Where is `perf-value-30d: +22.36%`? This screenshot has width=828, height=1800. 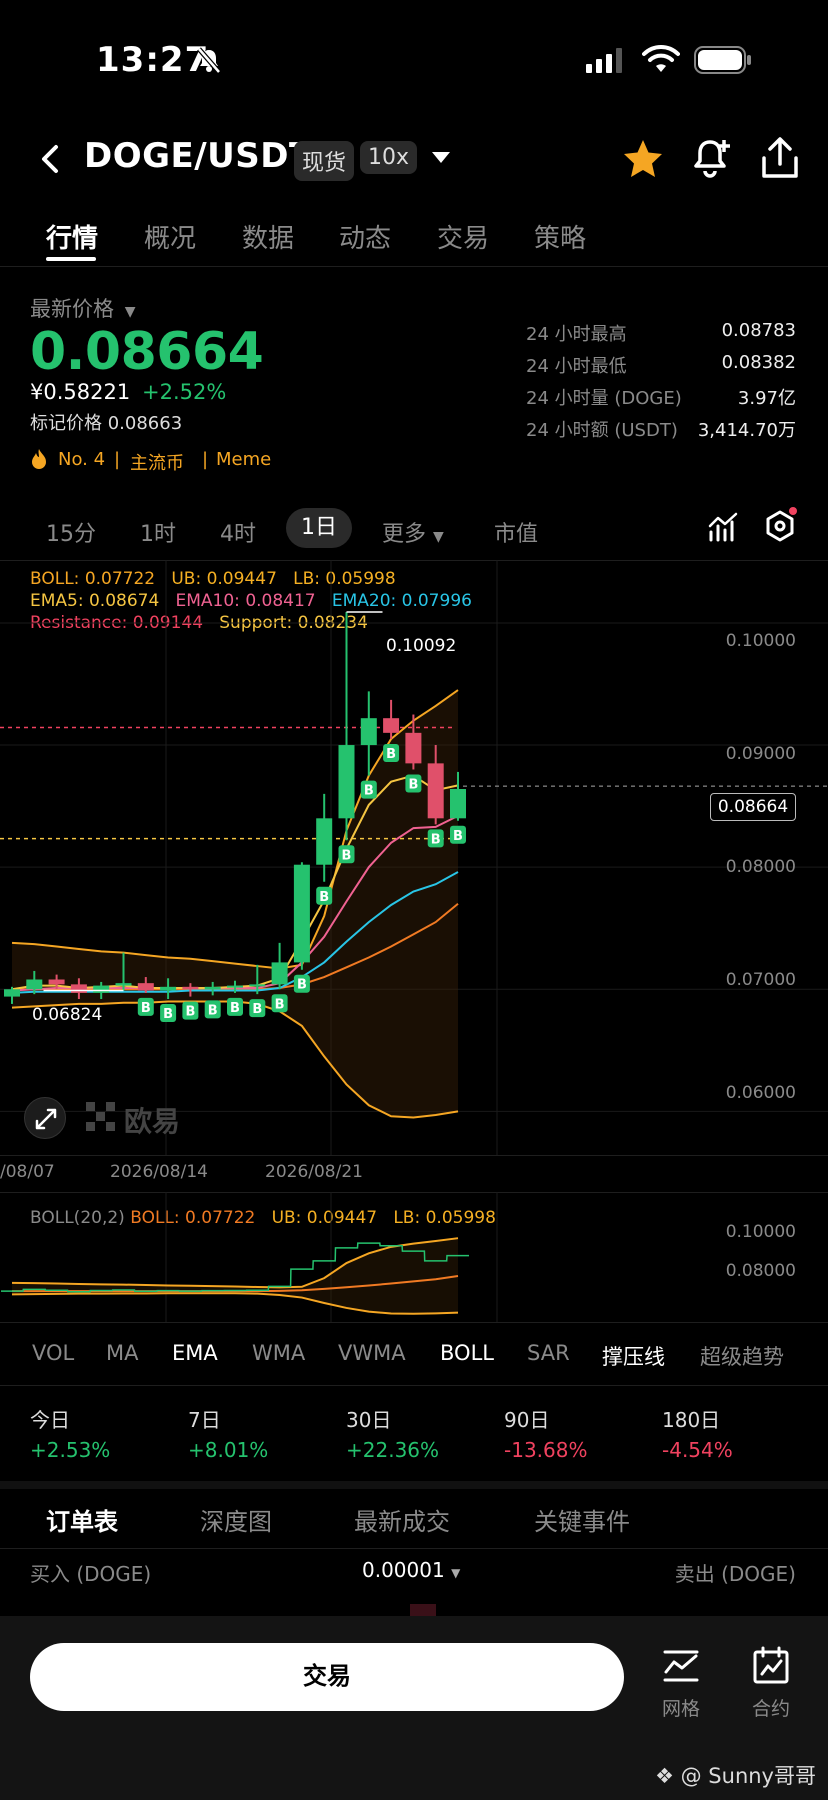 perf-value-30d: +22.36% is located at coordinates (393, 1450).